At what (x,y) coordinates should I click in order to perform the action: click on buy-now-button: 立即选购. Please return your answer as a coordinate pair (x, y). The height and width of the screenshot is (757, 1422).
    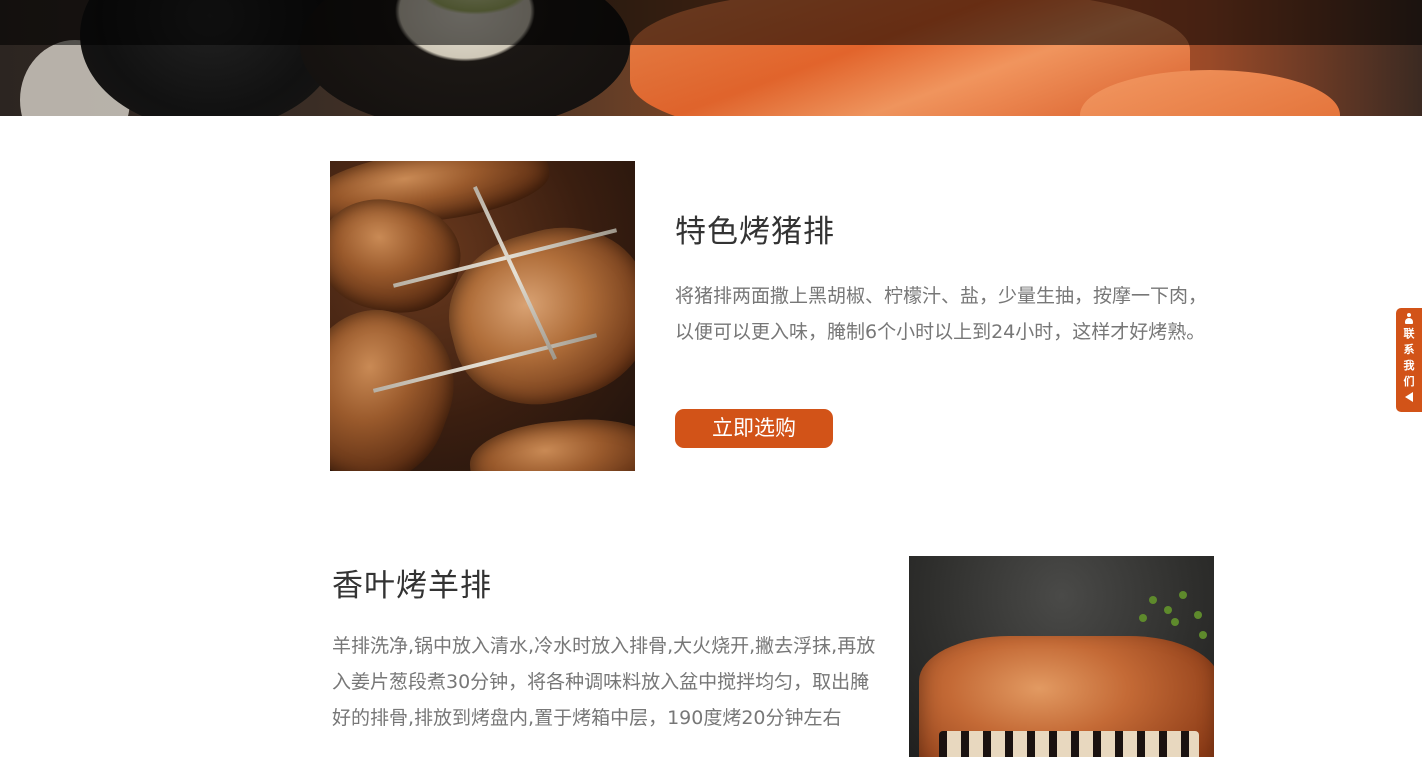
    Looking at the image, I should click on (754, 428).